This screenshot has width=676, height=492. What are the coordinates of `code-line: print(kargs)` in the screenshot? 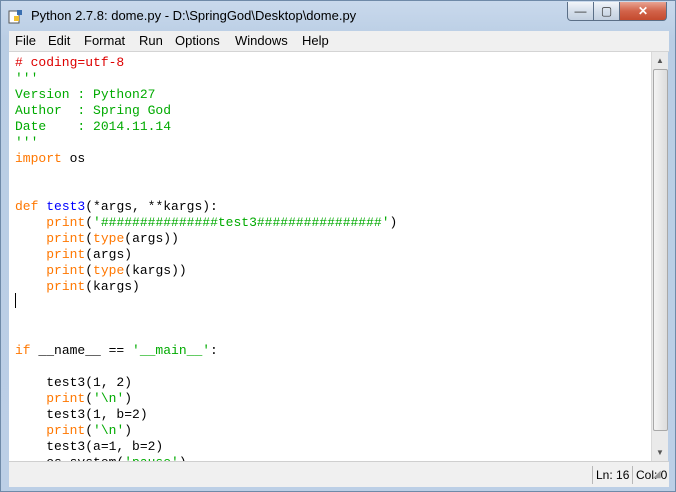 It's located at (77, 287).